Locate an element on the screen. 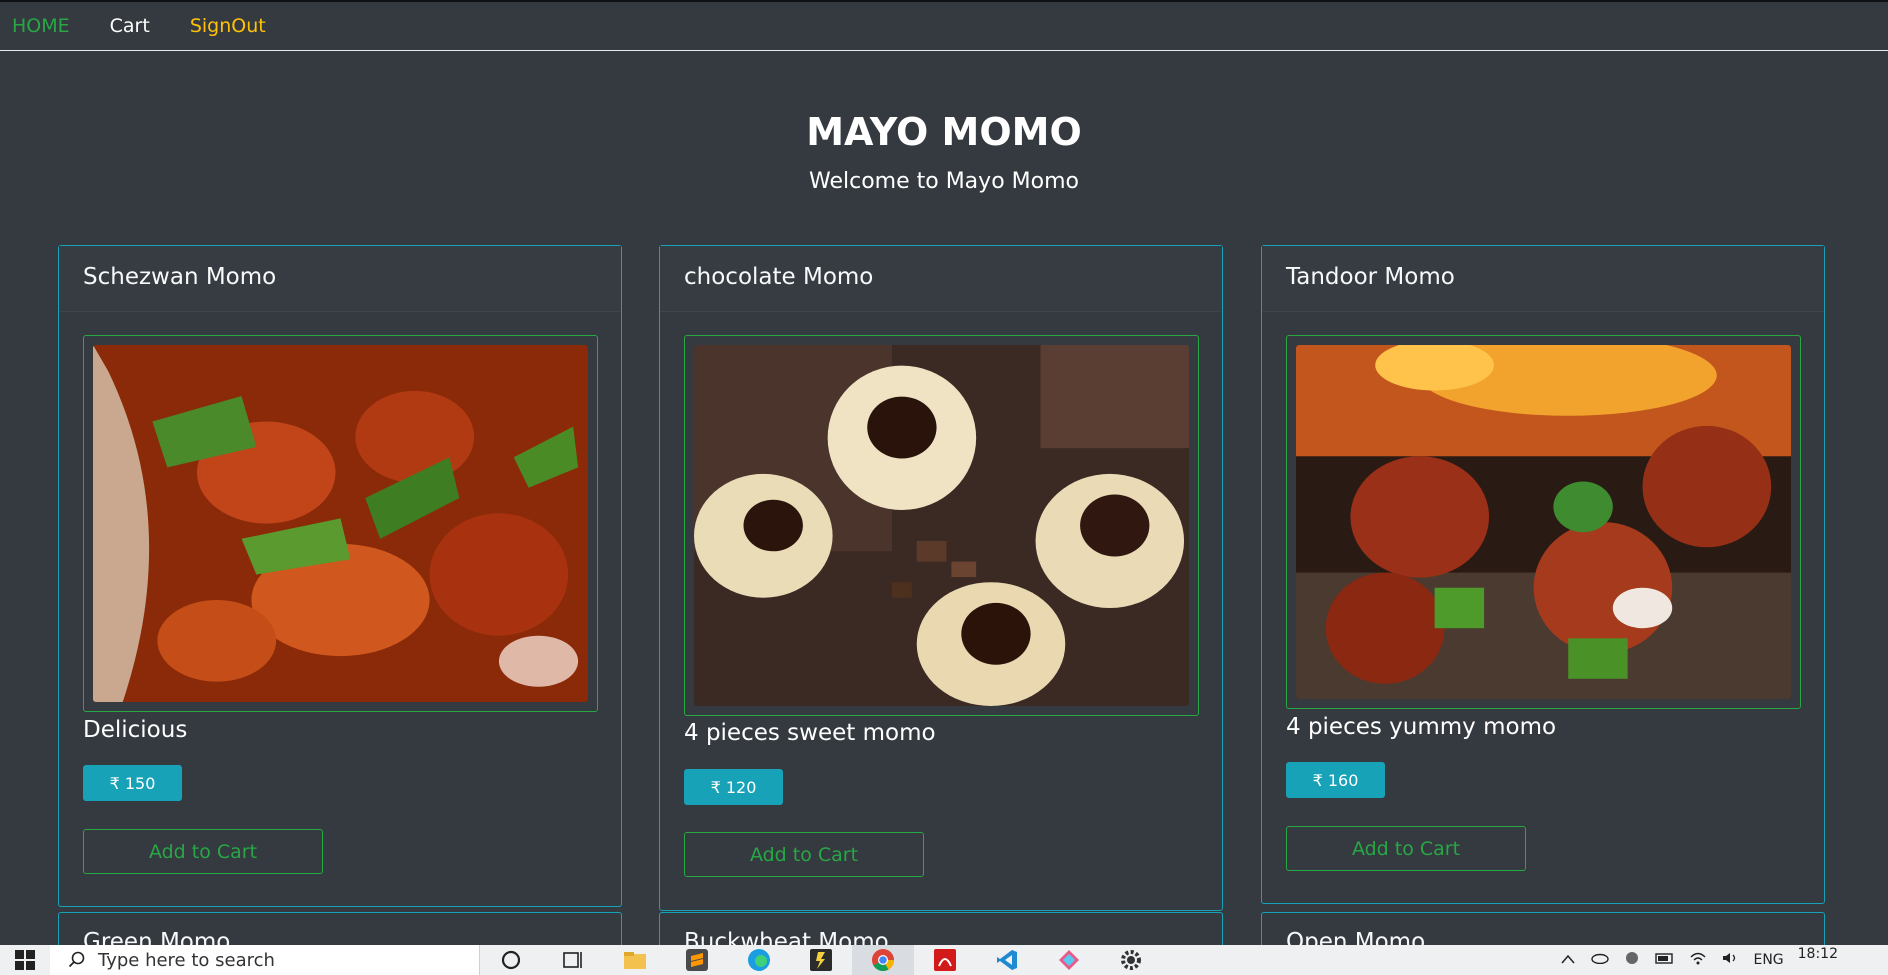 The image size is (1888, 975). price-badge: ₹ 150 is located at coordinates (132, 783).